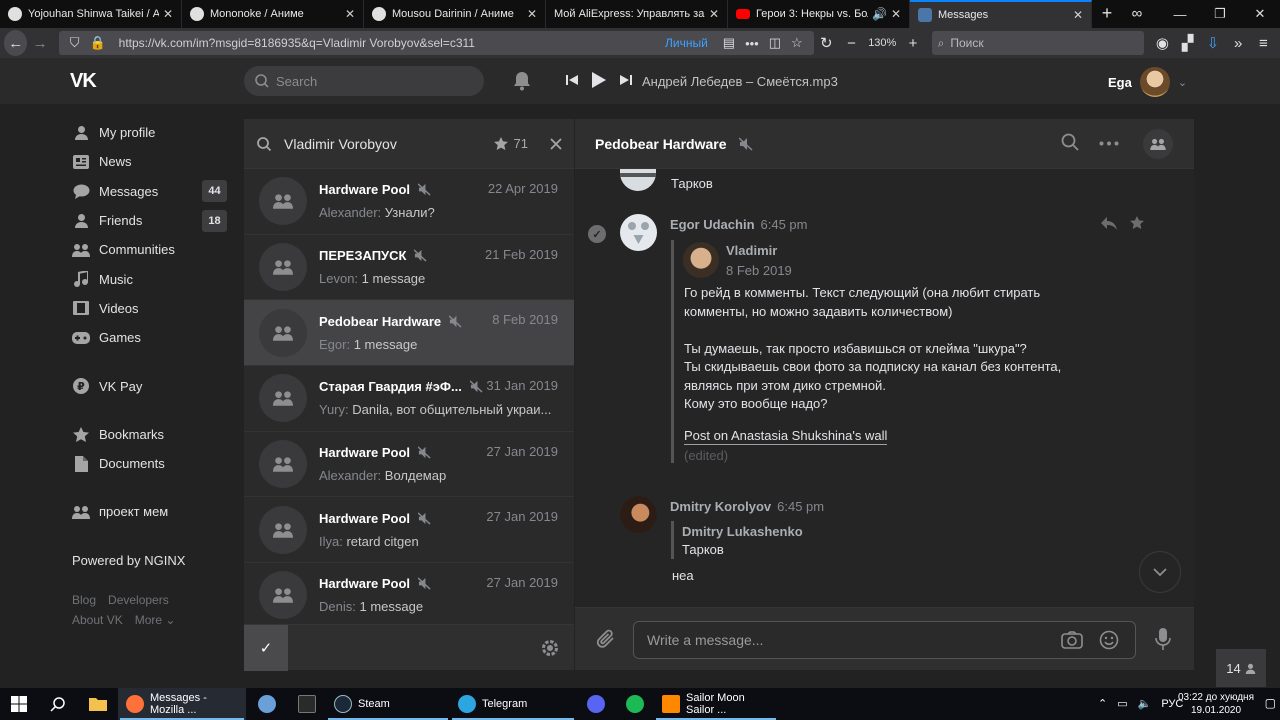 The width and height of the screenshot is (1280, 720). Describe the element at coordinates (273, 14) in the screenshot. I see `browser-tab: Mononoke / Аниме ✕` at that location.